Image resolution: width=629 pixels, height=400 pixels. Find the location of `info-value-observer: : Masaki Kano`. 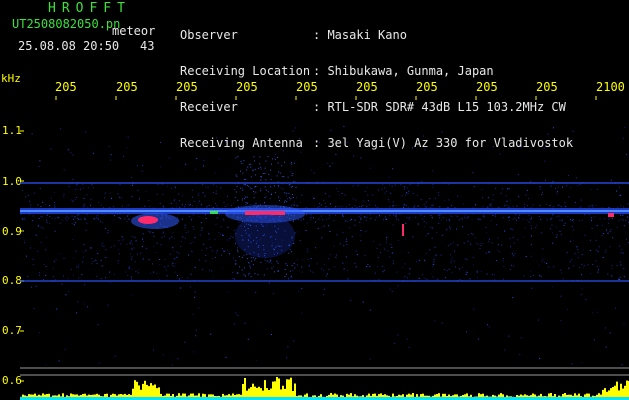

info-value-observer: : Masaki Kano is located at coordinates (360, 35).